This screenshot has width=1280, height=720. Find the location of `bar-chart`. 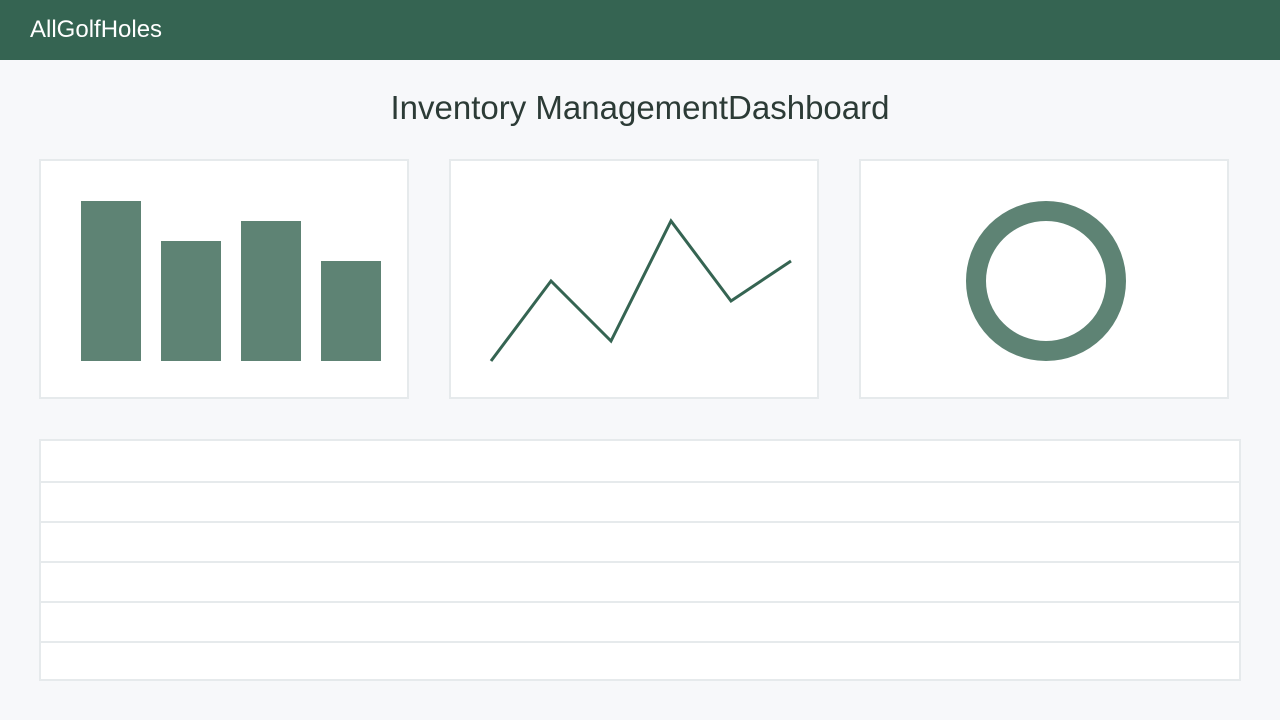

bar-chart is located at coordinates (231, 281).